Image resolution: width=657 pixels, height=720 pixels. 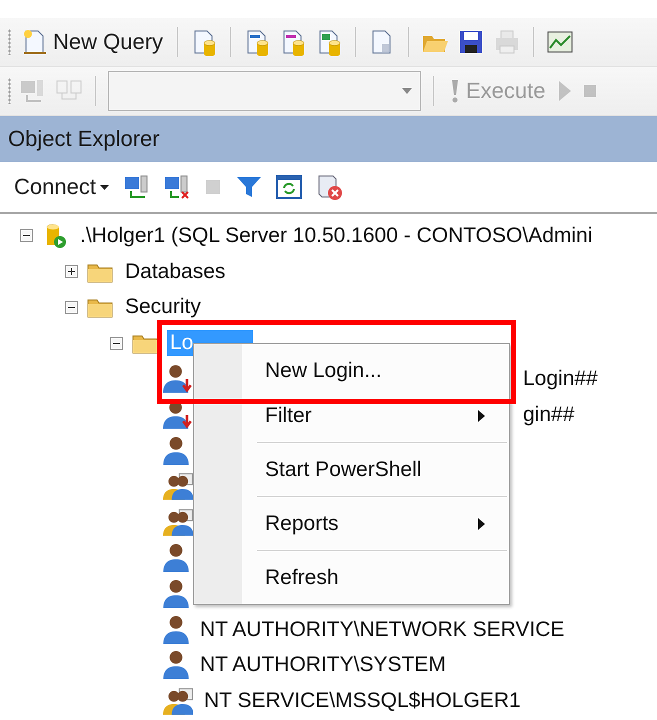 What do you see at coordinates (35, 42) in the screenshot?
I see `new-query-icon` at bounding box center [35, 42].